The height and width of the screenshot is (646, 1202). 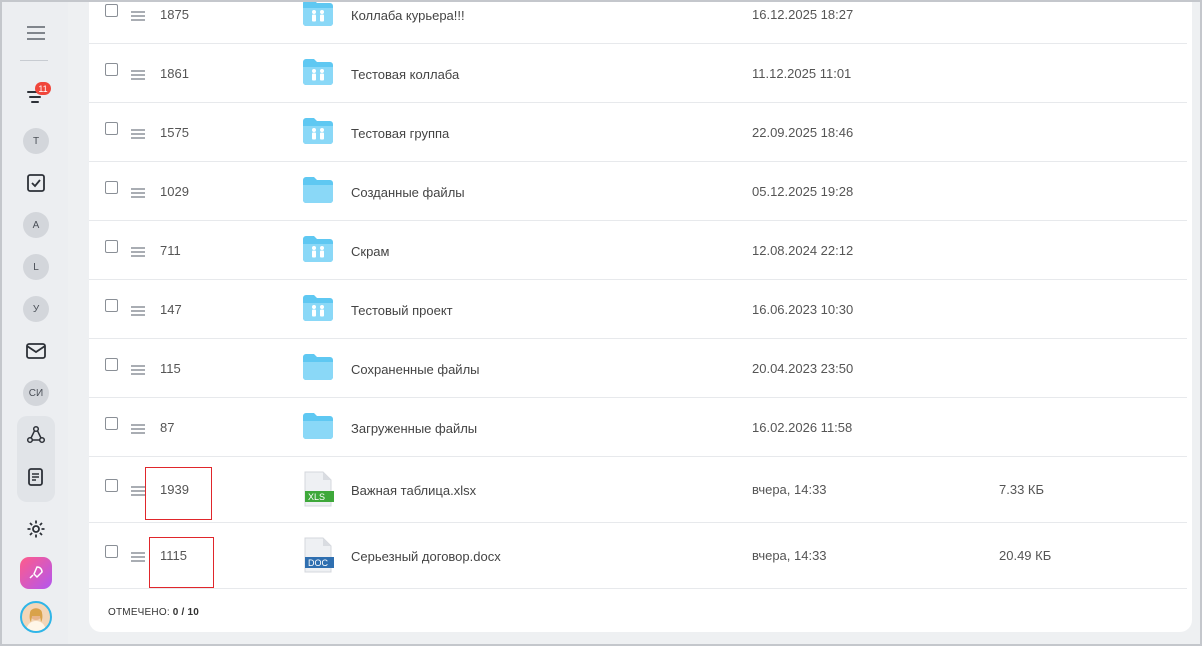 I want to click on avatar: L, so click(x=36, y=267).